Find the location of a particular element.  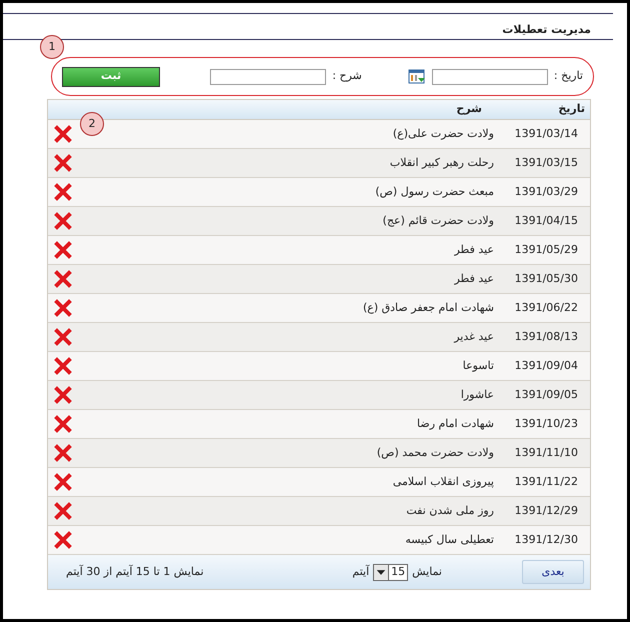

page-title: مدیریت تعطیلات is located at coordinates (546, 30).